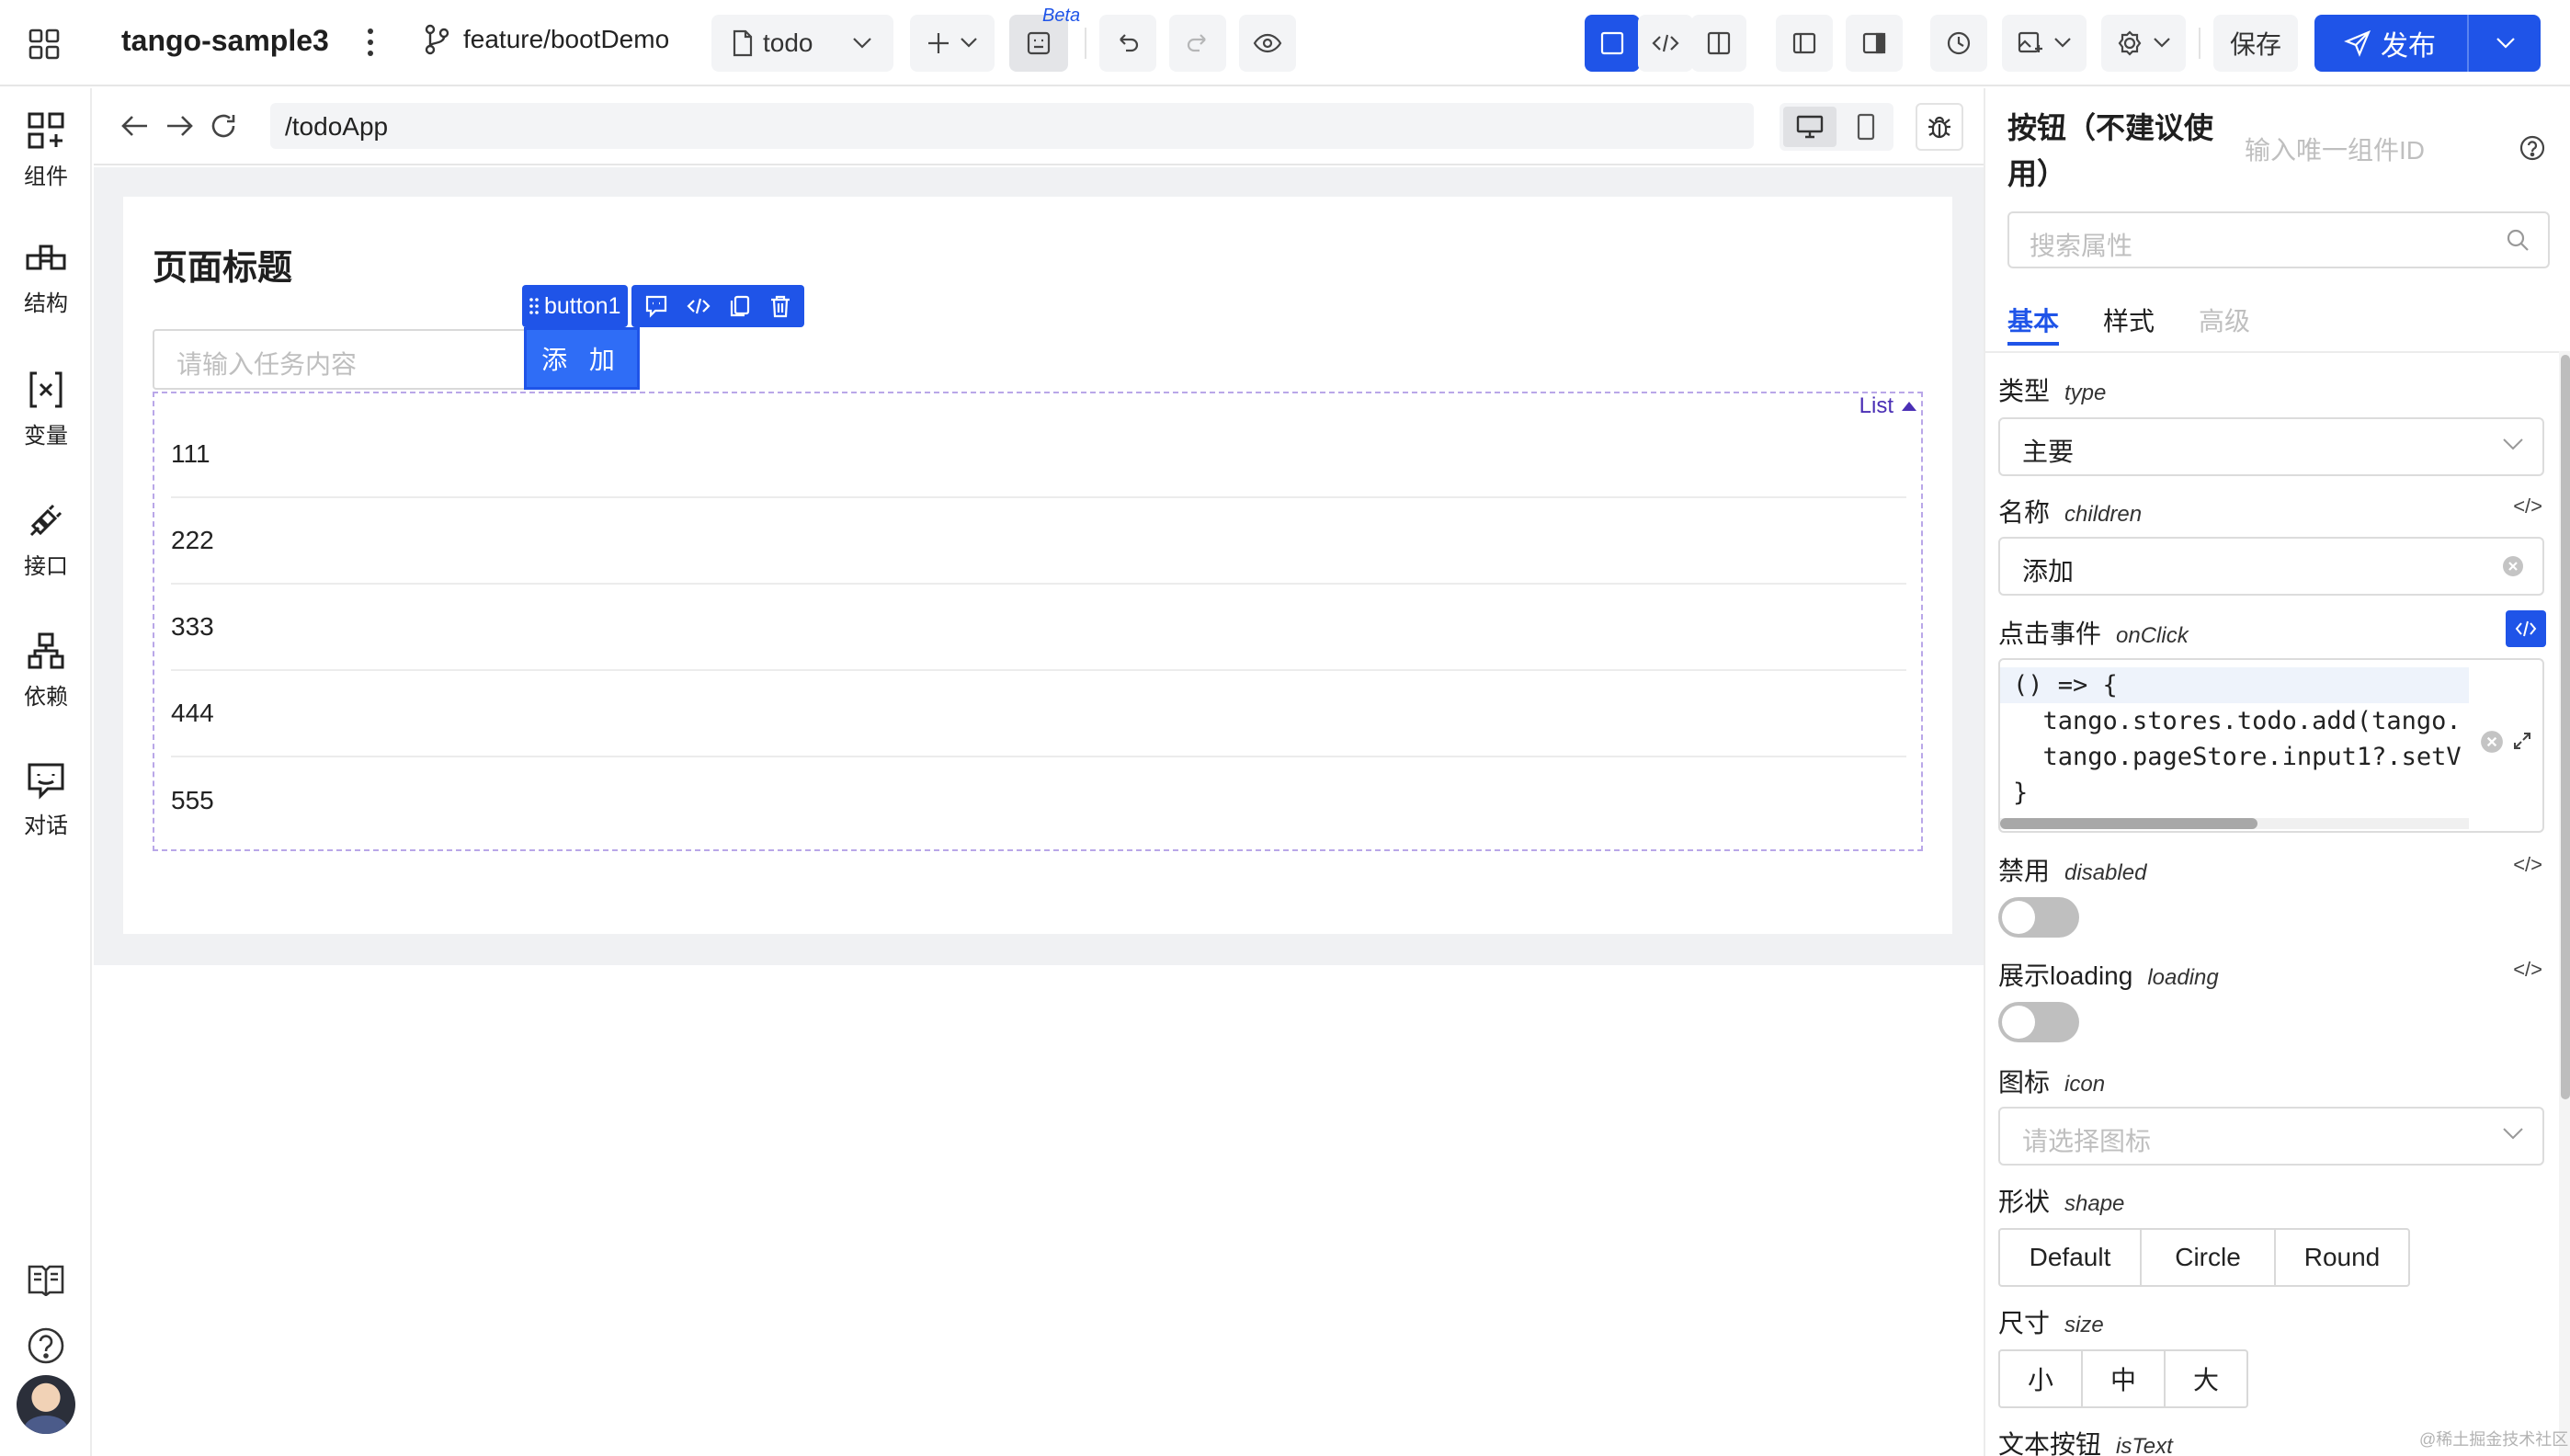 The image size is (2570, 1456). What do you see at coordinates (575, 306) in the screenshot?
I see `selected-component-chip: button1` at bounding box center [575, 306].